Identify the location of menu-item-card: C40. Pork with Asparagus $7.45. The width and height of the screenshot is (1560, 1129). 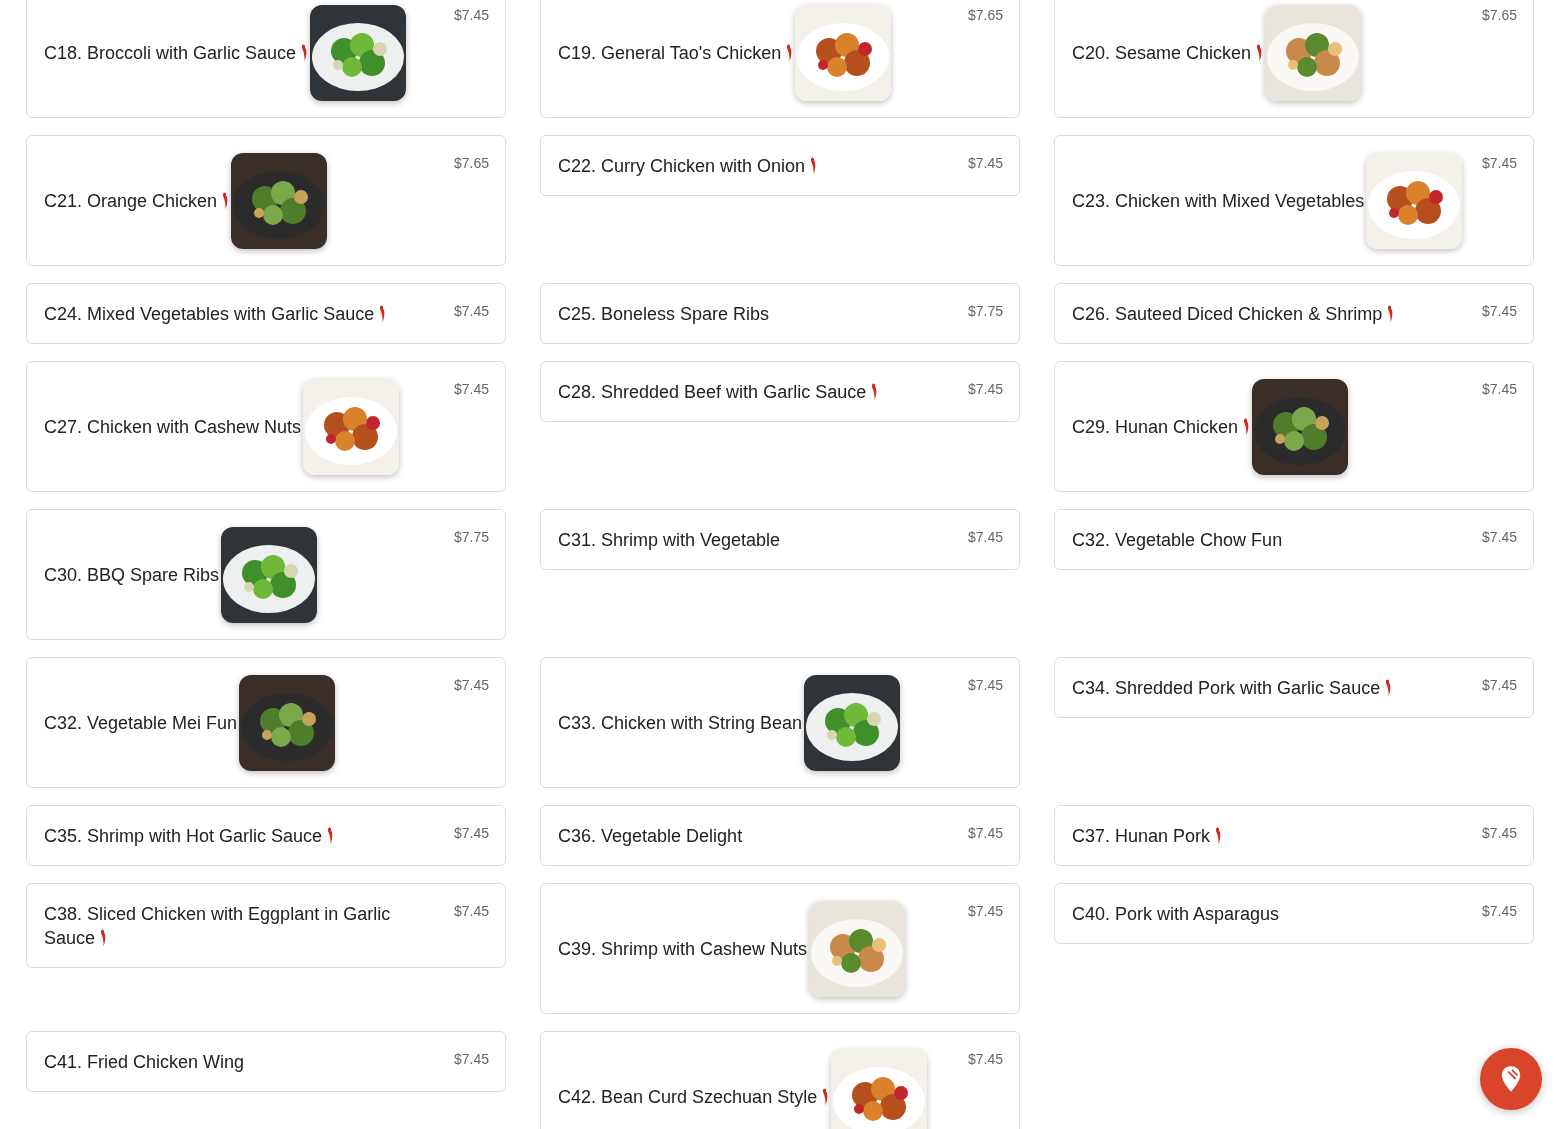
(1294, 913).